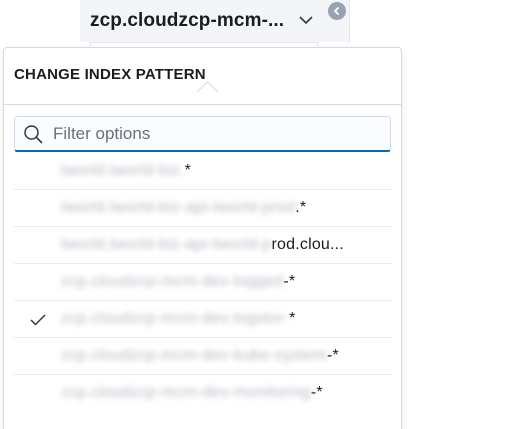  Describe the element at coordinates (186, 392) in the screenshot. I see `option-label-redacted: zcp.cloudzcp-mcm-dev-monitoring` at that location.